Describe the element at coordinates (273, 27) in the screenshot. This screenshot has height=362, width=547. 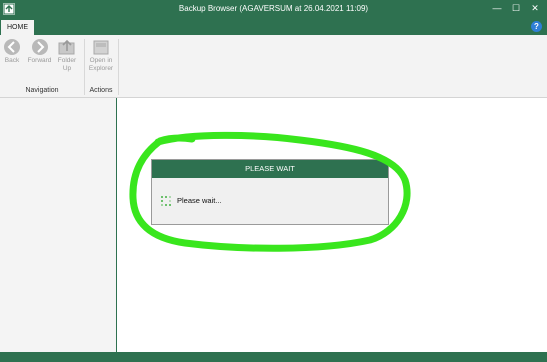
I see `ribbon-tab-bar: HOME ?` at that location.